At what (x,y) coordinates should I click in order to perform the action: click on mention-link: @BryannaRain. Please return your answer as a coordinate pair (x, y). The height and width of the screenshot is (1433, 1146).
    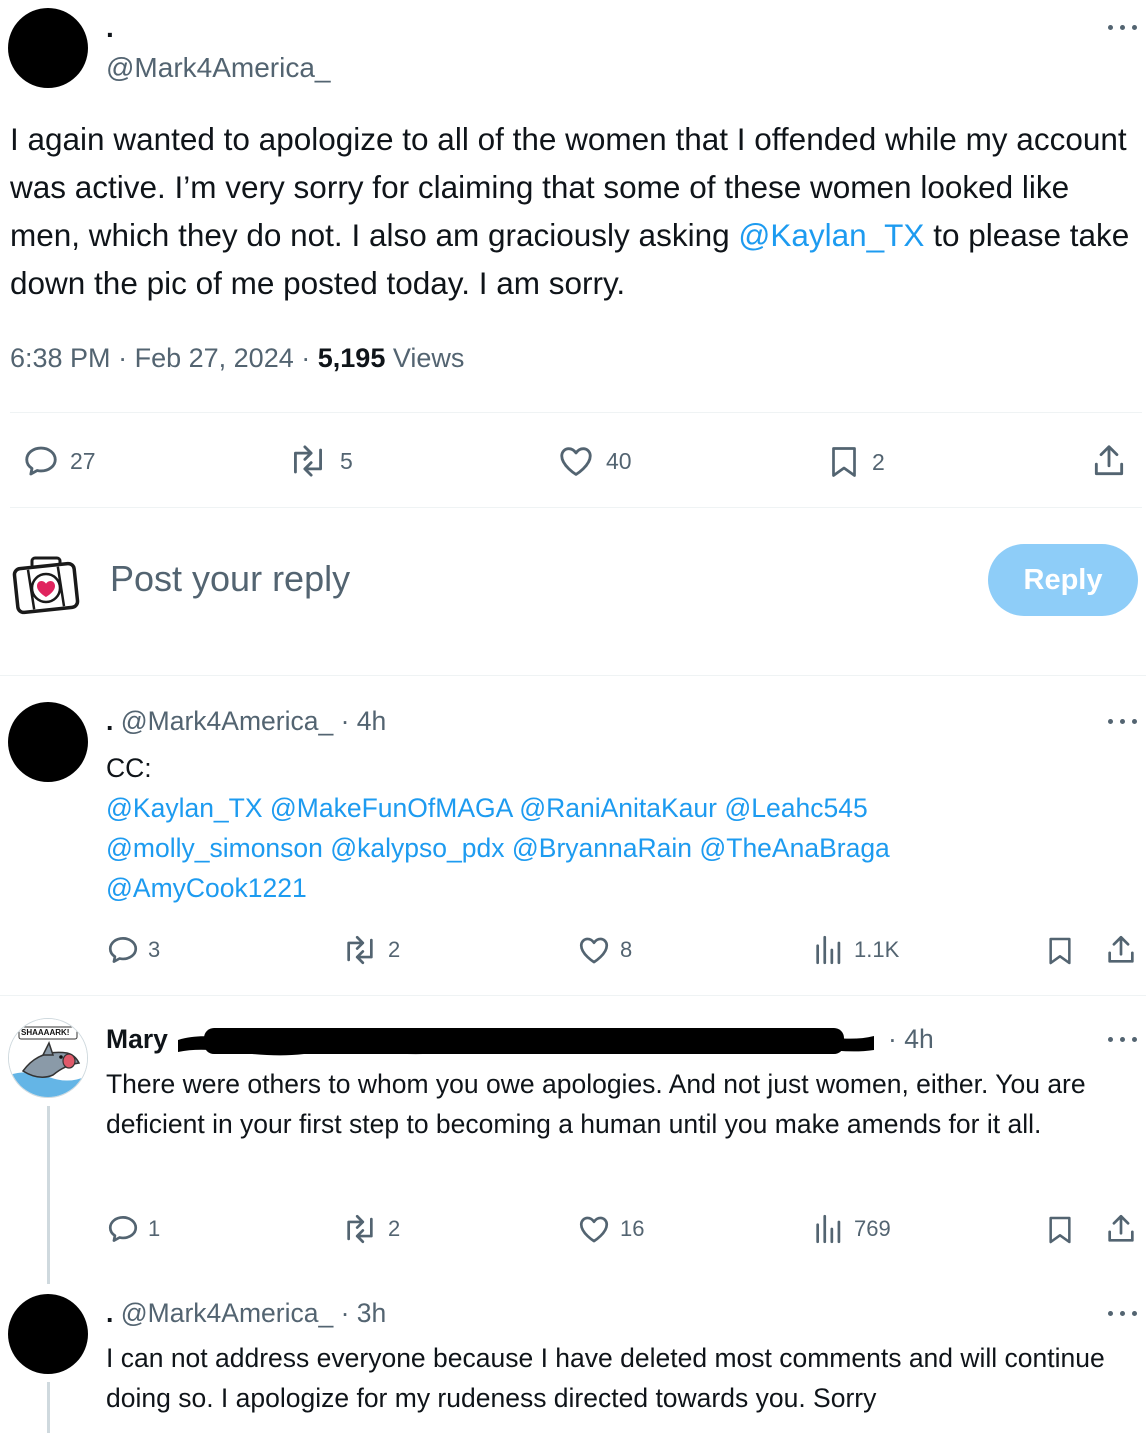
    Looking at the image, I should click on (602, 848).